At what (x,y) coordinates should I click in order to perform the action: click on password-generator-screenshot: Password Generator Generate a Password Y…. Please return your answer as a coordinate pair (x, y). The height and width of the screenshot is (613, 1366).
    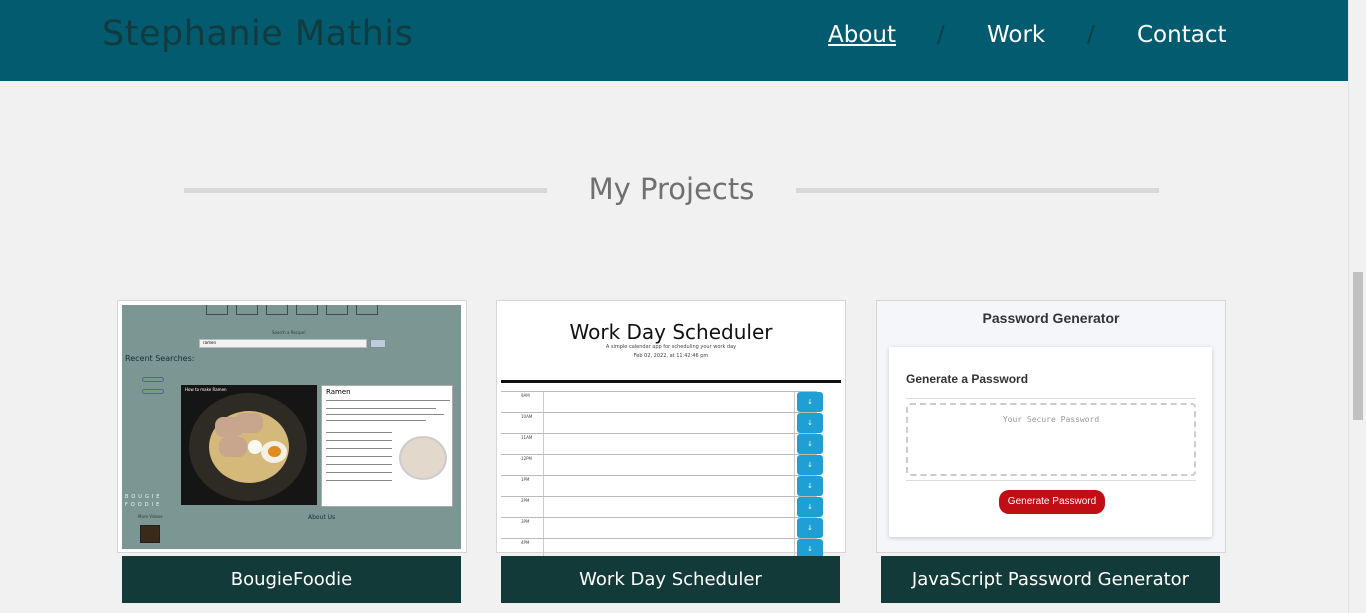
    Looking at the image, I should click on (1051, 426).